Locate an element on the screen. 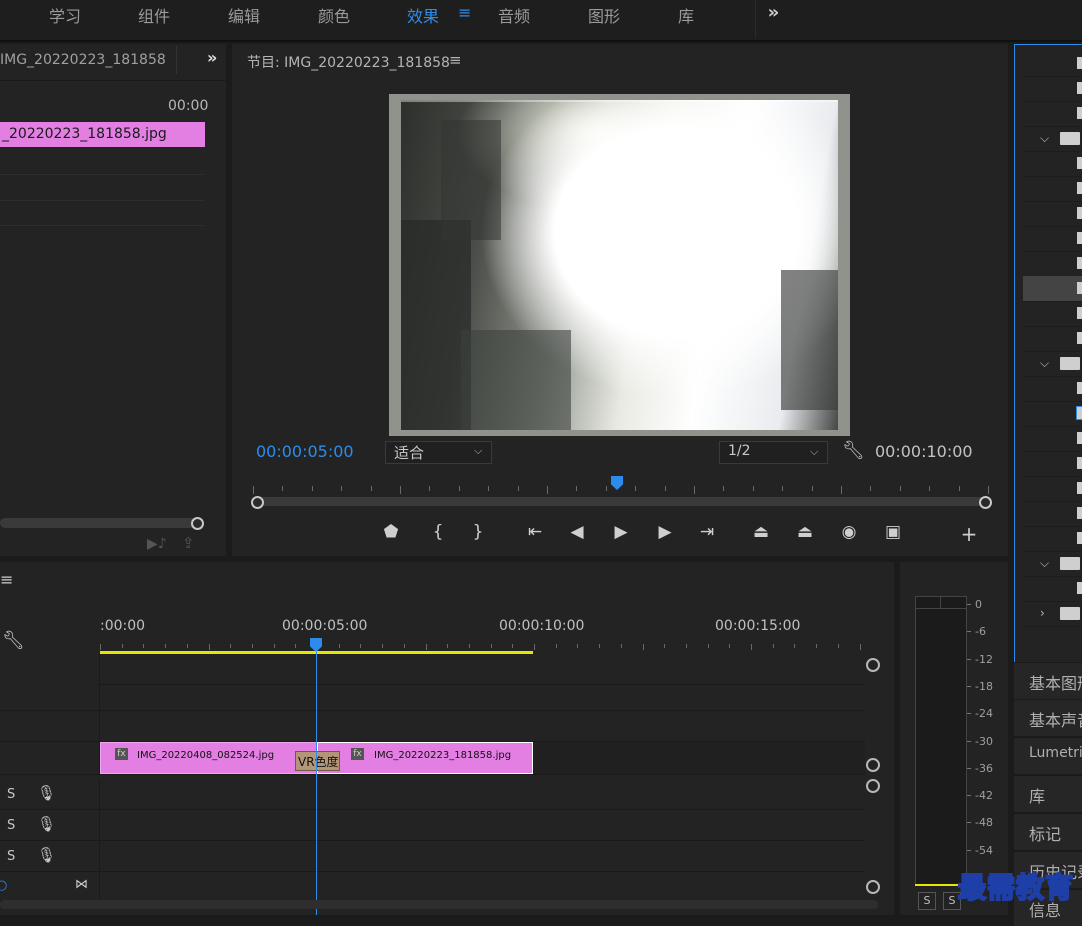 The image size is (1082, 926). solo-left-button: S is located at coordinates (927, 901).